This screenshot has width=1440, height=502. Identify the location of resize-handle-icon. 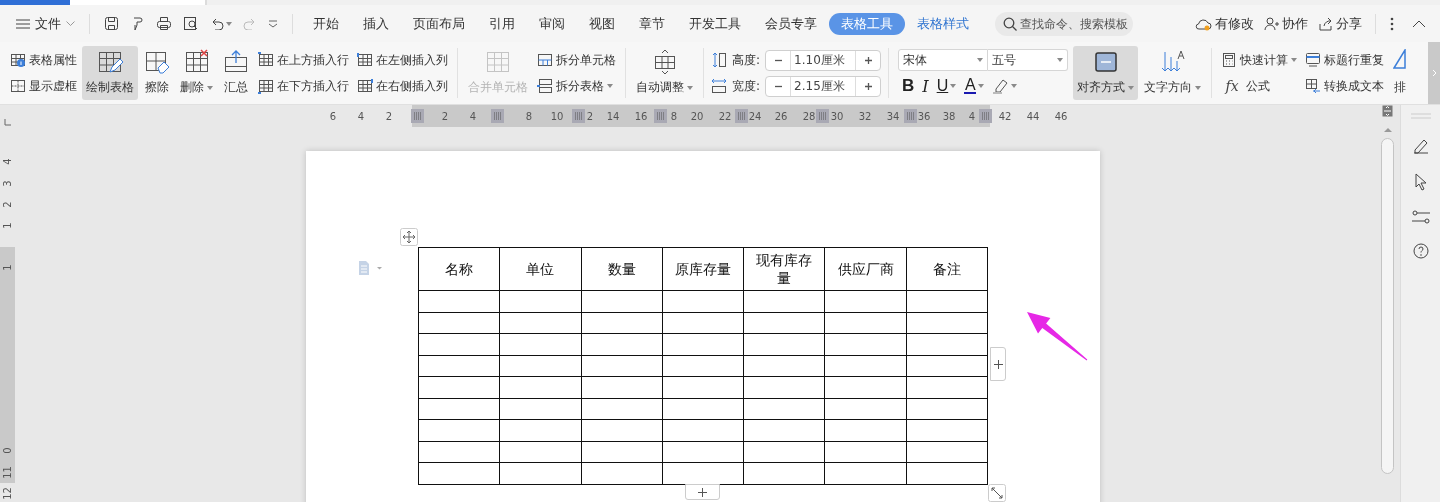
(997, 493).